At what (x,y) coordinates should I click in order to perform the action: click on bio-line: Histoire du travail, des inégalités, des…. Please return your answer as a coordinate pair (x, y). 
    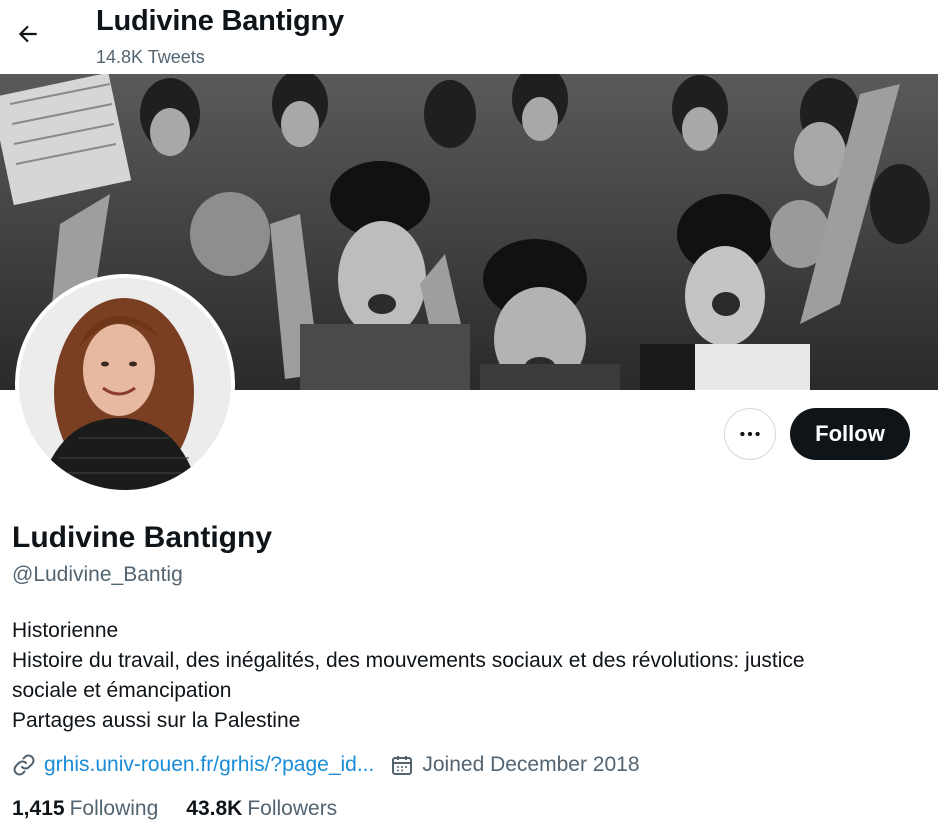
    Looking at the image, I should click on (408, 660).